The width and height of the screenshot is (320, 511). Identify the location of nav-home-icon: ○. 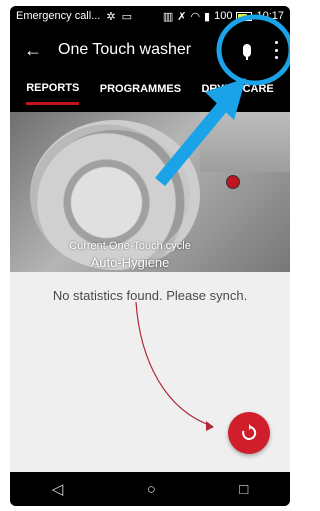
(151, 489).